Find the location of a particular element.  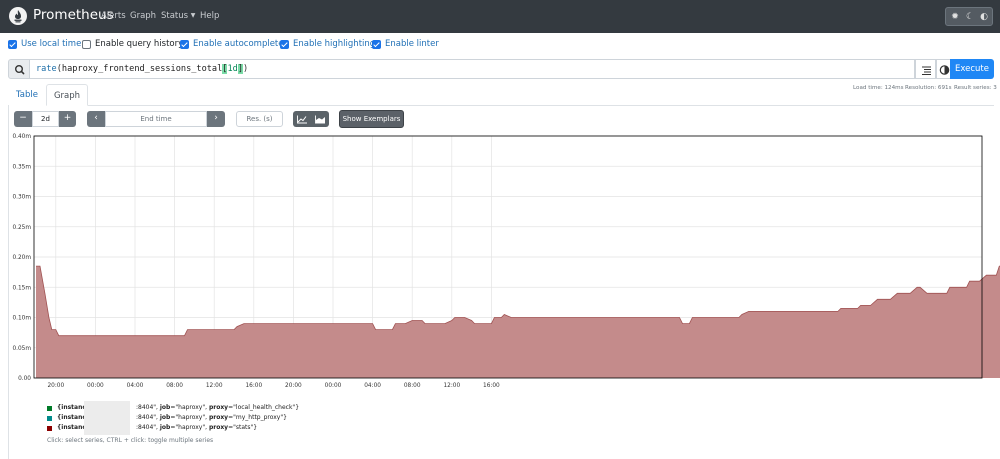

y-tick-label: 0.10m is located at coordinates (21, 319).